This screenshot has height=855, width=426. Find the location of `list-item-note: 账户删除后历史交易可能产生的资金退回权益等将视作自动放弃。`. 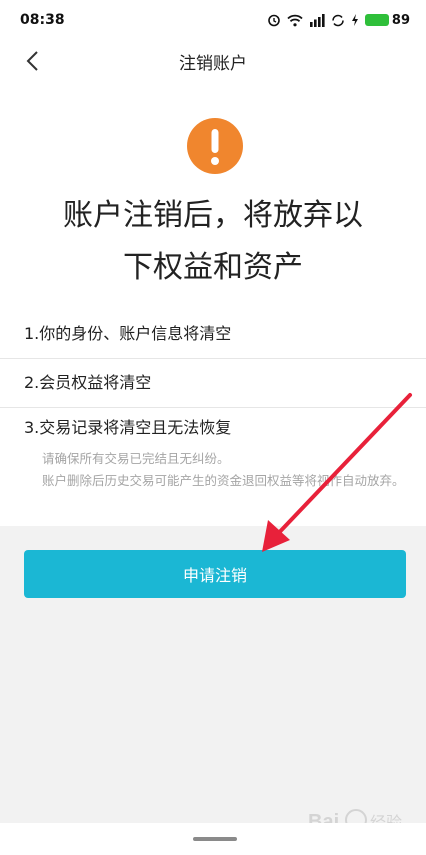

list-item-note: 账户删除后历史交易可能产生的资金退回权益等将视作自动放弃。 is located at coordinates (223, 480).